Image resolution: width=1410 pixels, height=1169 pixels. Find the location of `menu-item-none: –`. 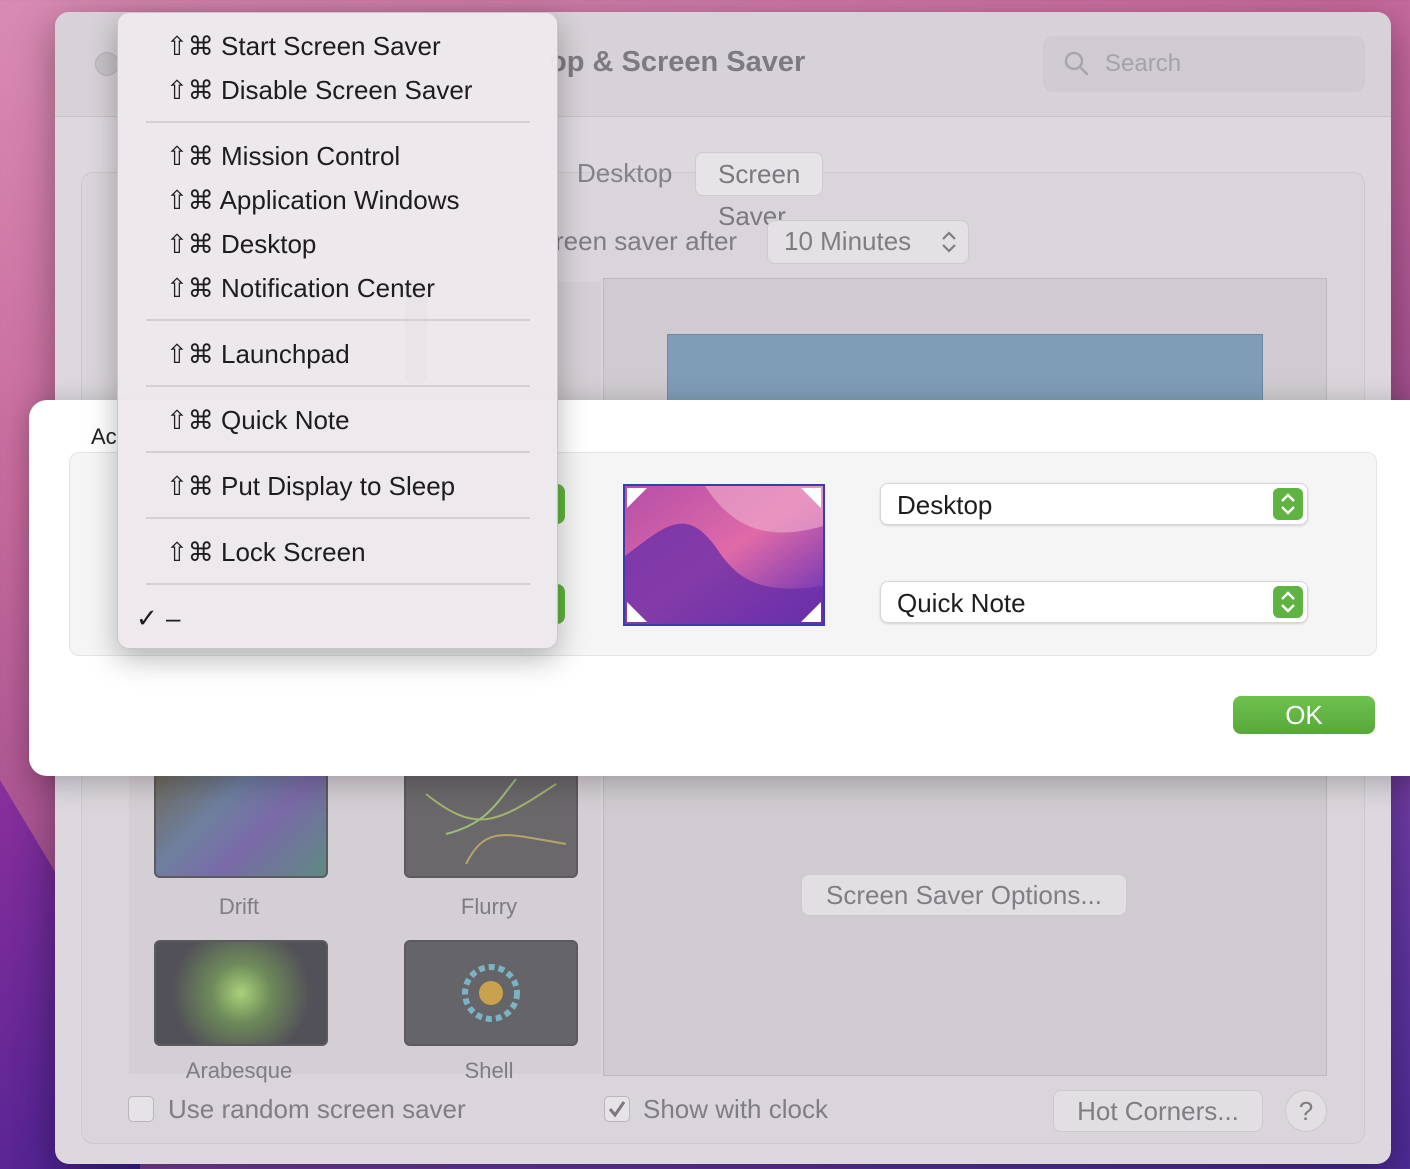

menu-item-none: – is located at coordinates (173, 618).